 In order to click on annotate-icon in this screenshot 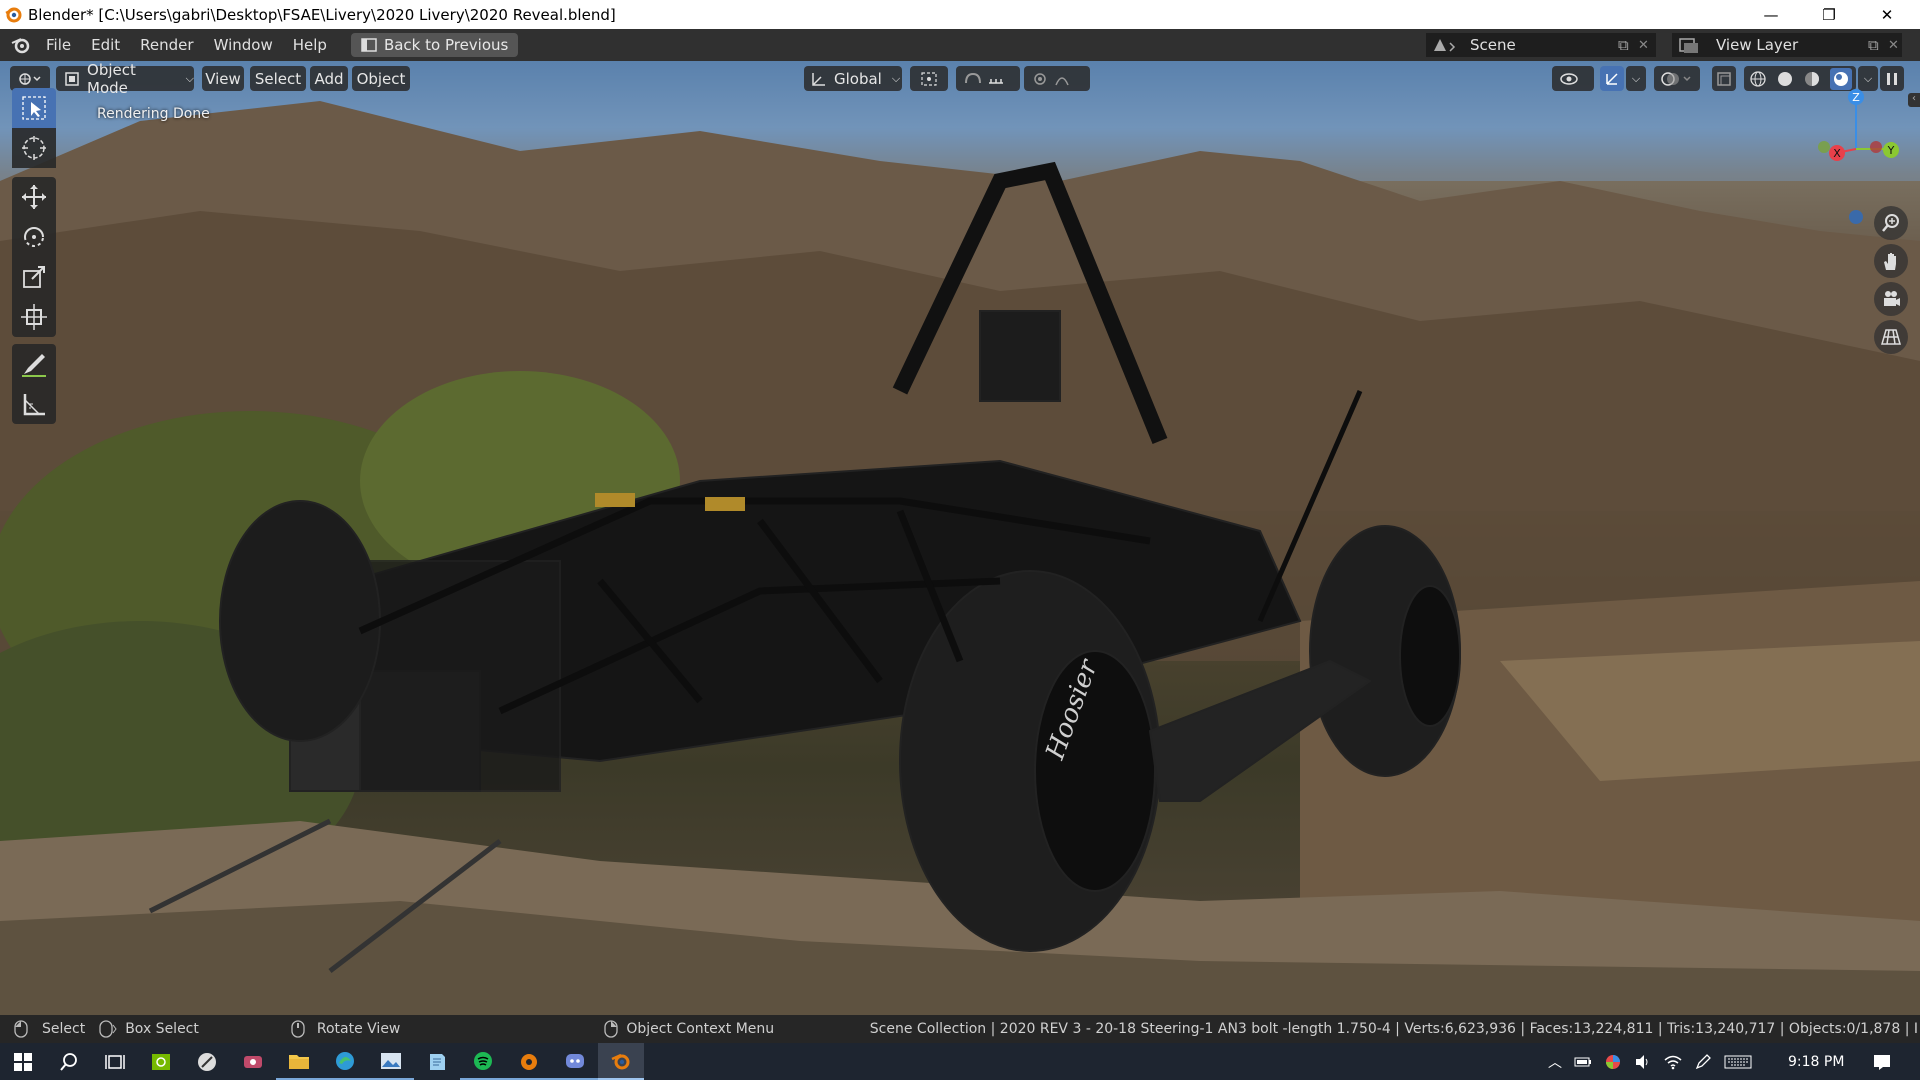, I will do `click(34, 365)`.